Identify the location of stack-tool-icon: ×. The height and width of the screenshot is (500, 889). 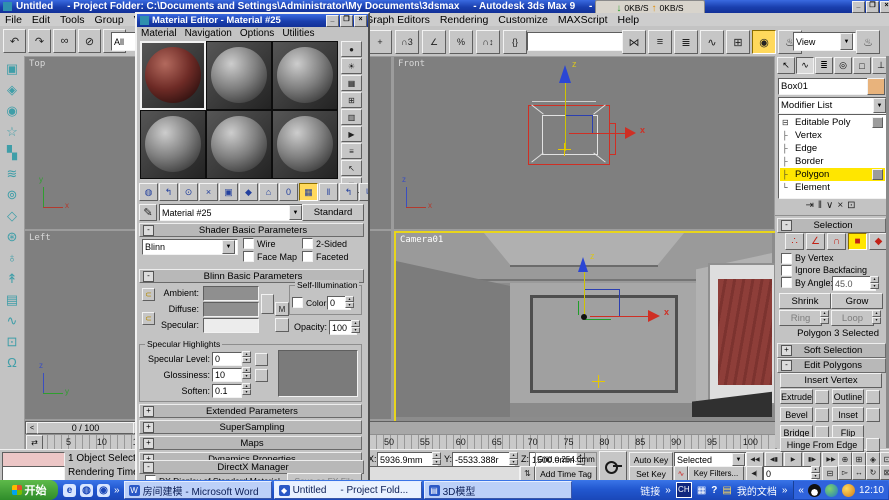
(840, 205).